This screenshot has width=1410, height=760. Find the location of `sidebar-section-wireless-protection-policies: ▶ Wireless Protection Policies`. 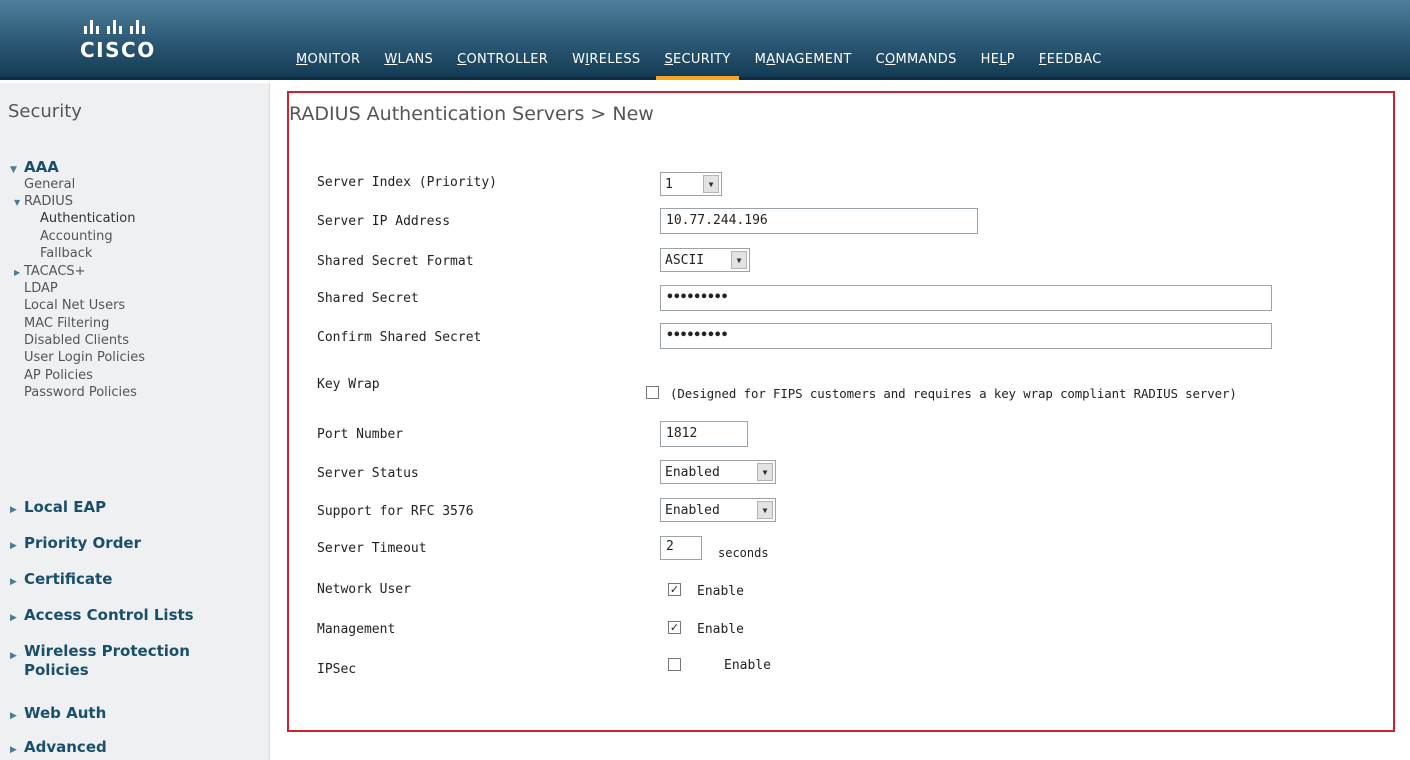

sidebar-section-wireless-protection-policies: ▶ Wireless Protection Policies is located at coordinates (100, 661).